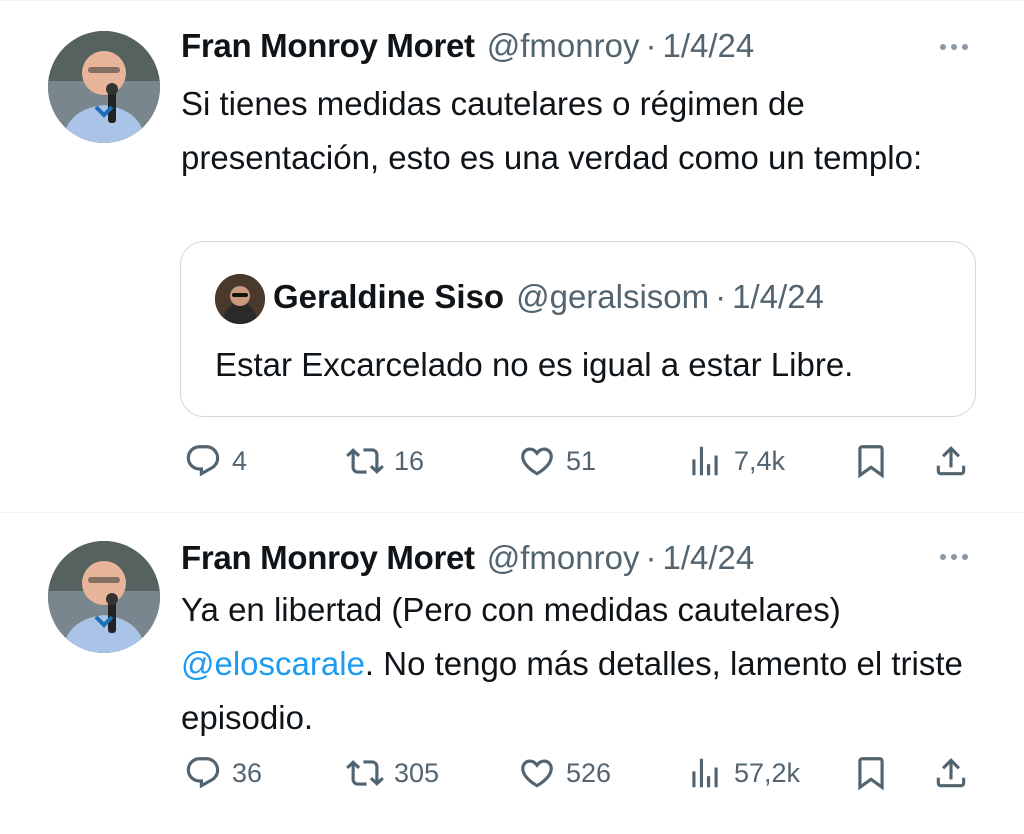 Image resolution: width=1024 pixels, height=834 pixels. I want to click on action-bar: 4 16 51 7,4k, so click(512, 461).